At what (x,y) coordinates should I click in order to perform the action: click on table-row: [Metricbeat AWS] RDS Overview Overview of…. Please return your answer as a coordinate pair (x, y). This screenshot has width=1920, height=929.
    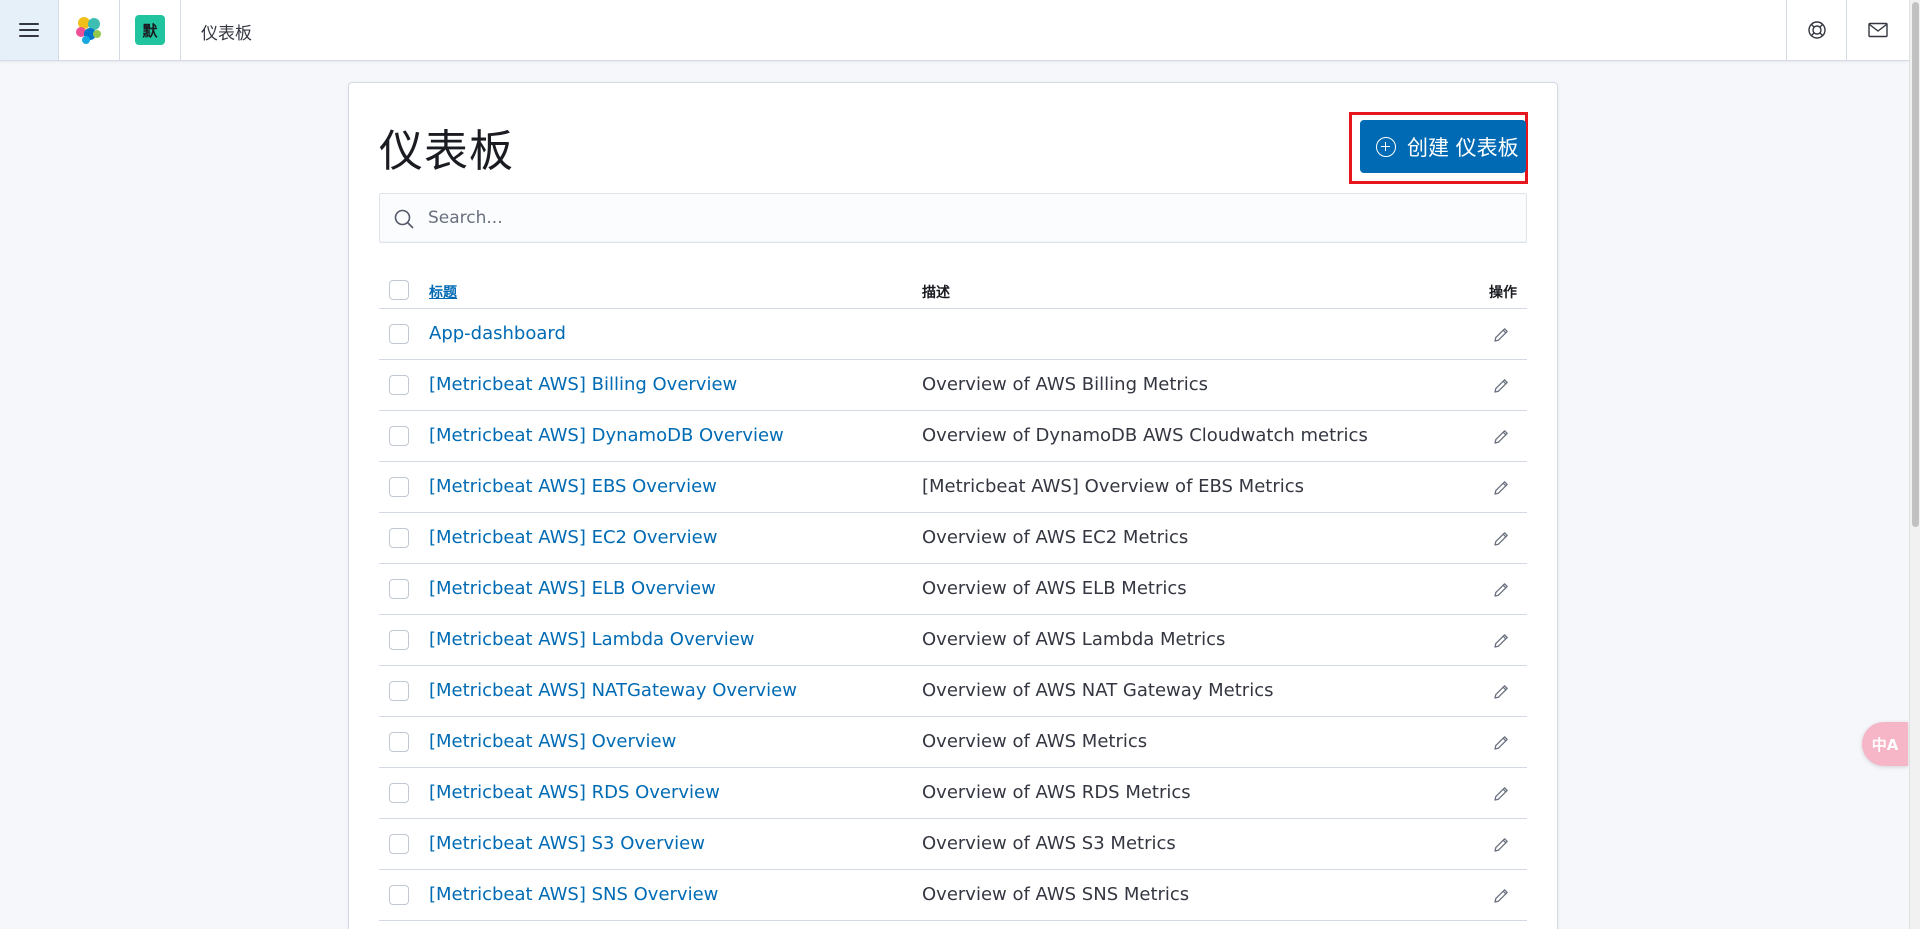
    Looking at the image, I should click on (953, 793).